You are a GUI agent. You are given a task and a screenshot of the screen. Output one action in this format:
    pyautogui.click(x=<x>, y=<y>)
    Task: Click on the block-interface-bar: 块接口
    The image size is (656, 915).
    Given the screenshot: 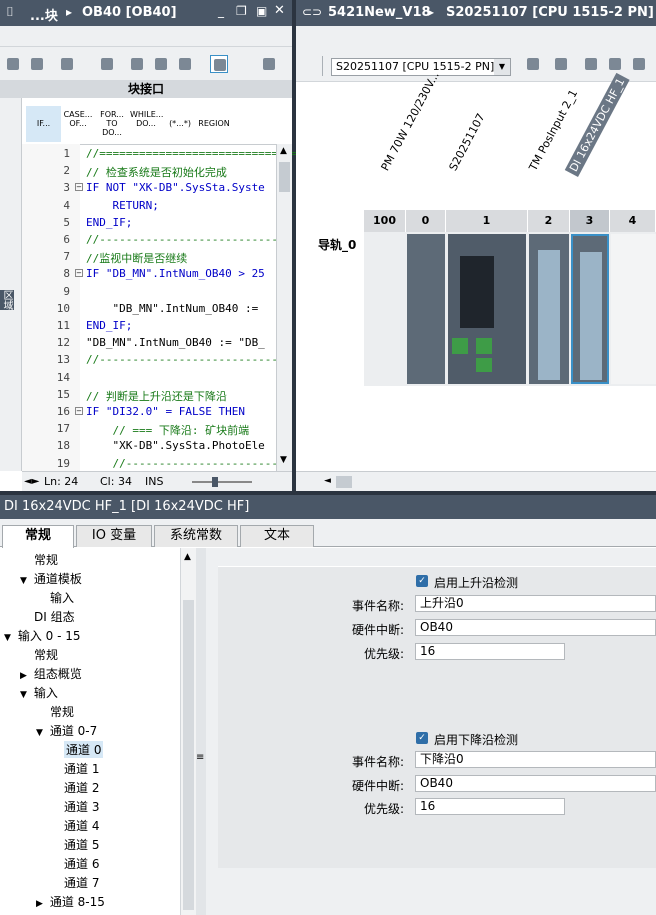 What is the action you would take?
    pyautogui.click(x=146, y=89)
    